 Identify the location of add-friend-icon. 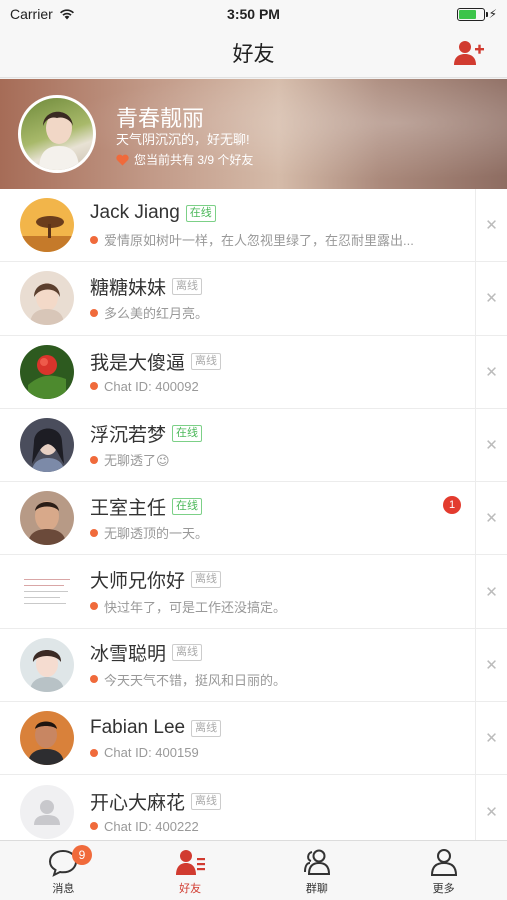
(469, 53).